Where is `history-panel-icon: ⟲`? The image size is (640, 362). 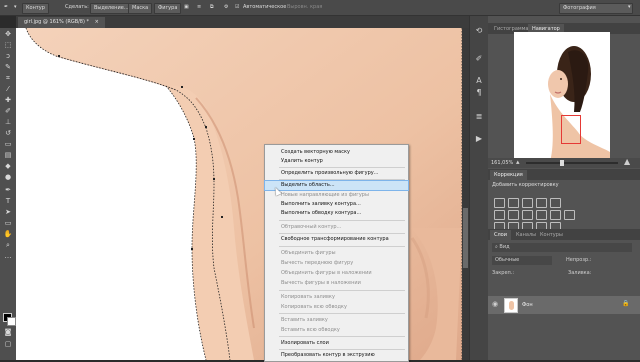 history-panel-icon: ⟲ is located at coordinates (479, 30).